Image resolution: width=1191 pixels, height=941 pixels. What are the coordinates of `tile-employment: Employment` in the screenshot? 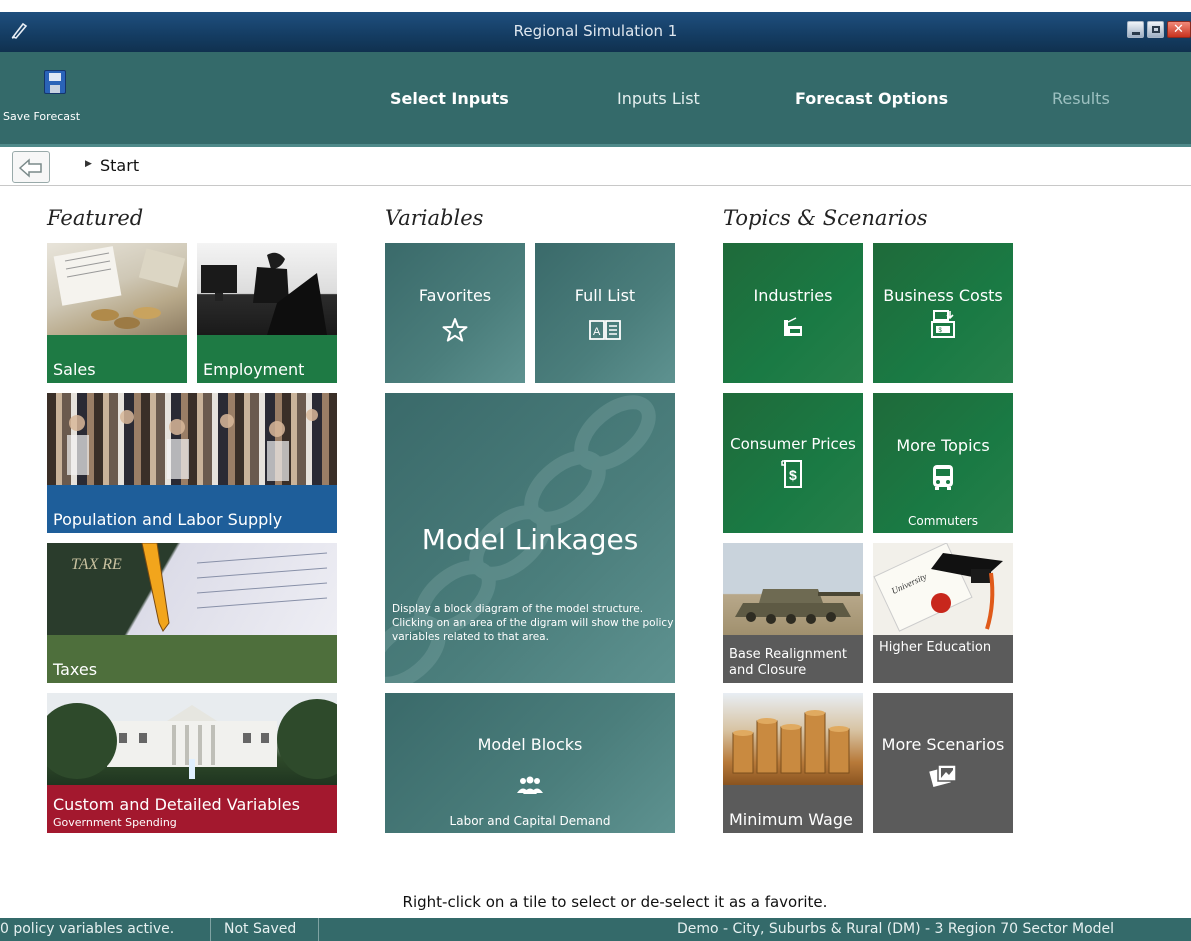 It's located at (267, 313).